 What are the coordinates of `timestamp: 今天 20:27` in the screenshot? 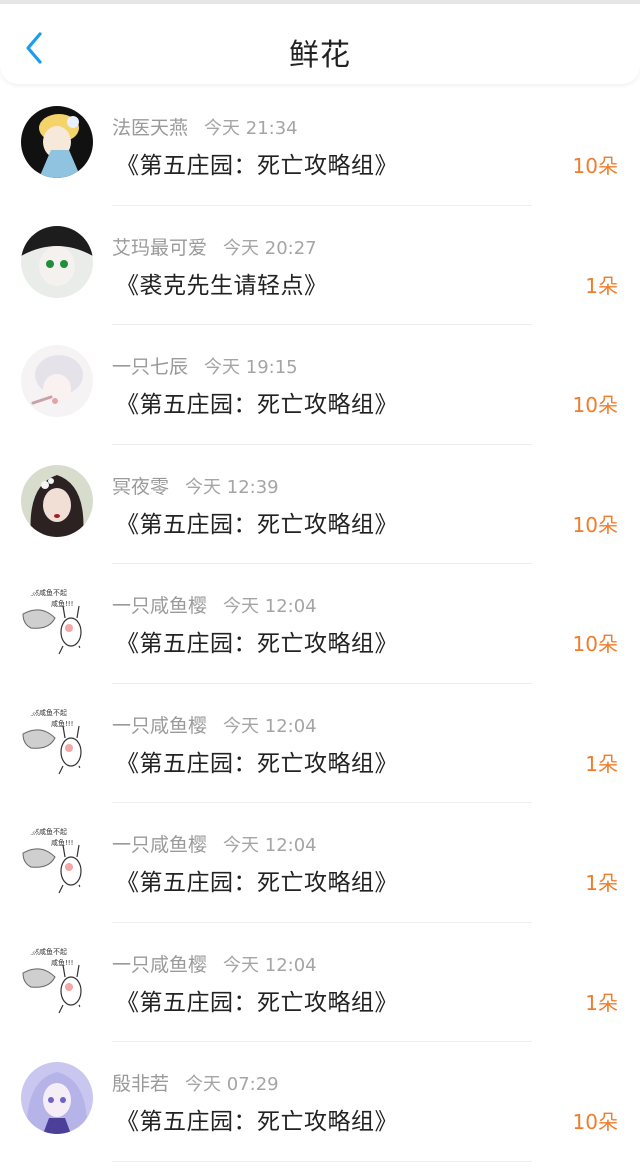 It's located at (270, 248).